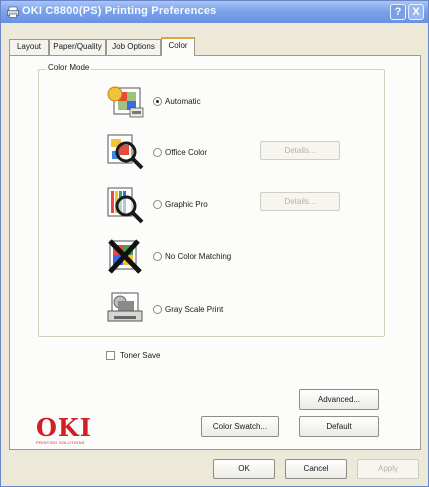 The height and width of the screenshot is (487, 429). Describe the element at coordinates (416, 12) in the screenshot. I see `close-button: X` at that location.